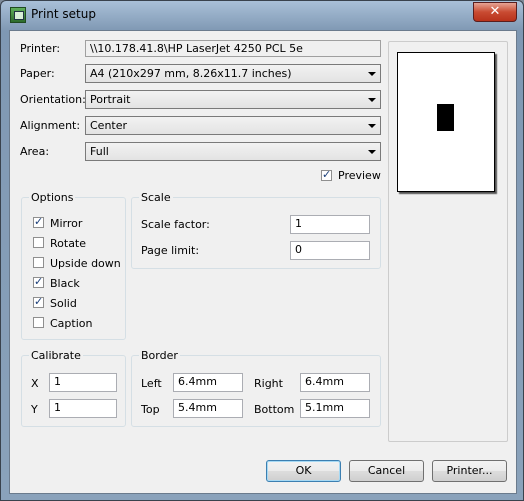  Describe the element at coordinates (233, 99) in the screenshot. I see `orientation-select: Portrait` at that location.